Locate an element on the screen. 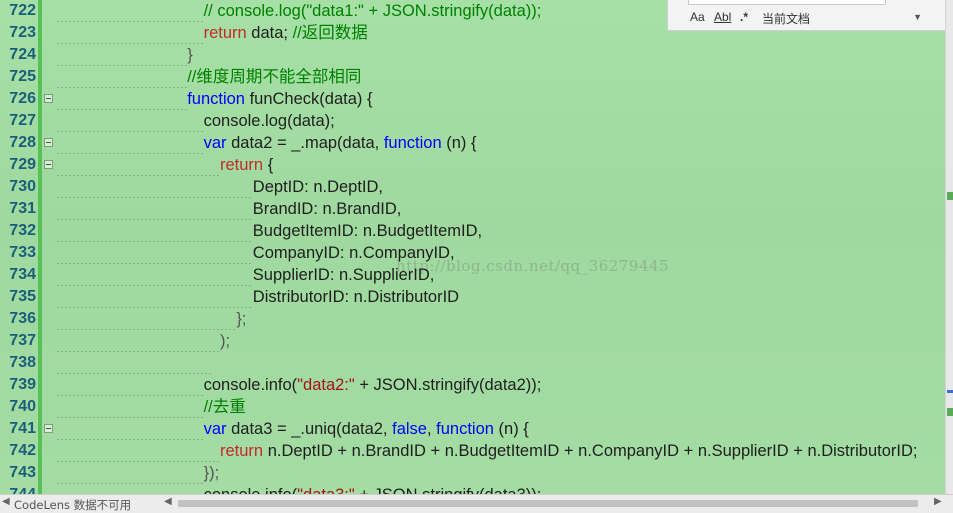 The height and width of the screenshot is (513, 953). code-line: 737); is located at coordinates (472, 341).